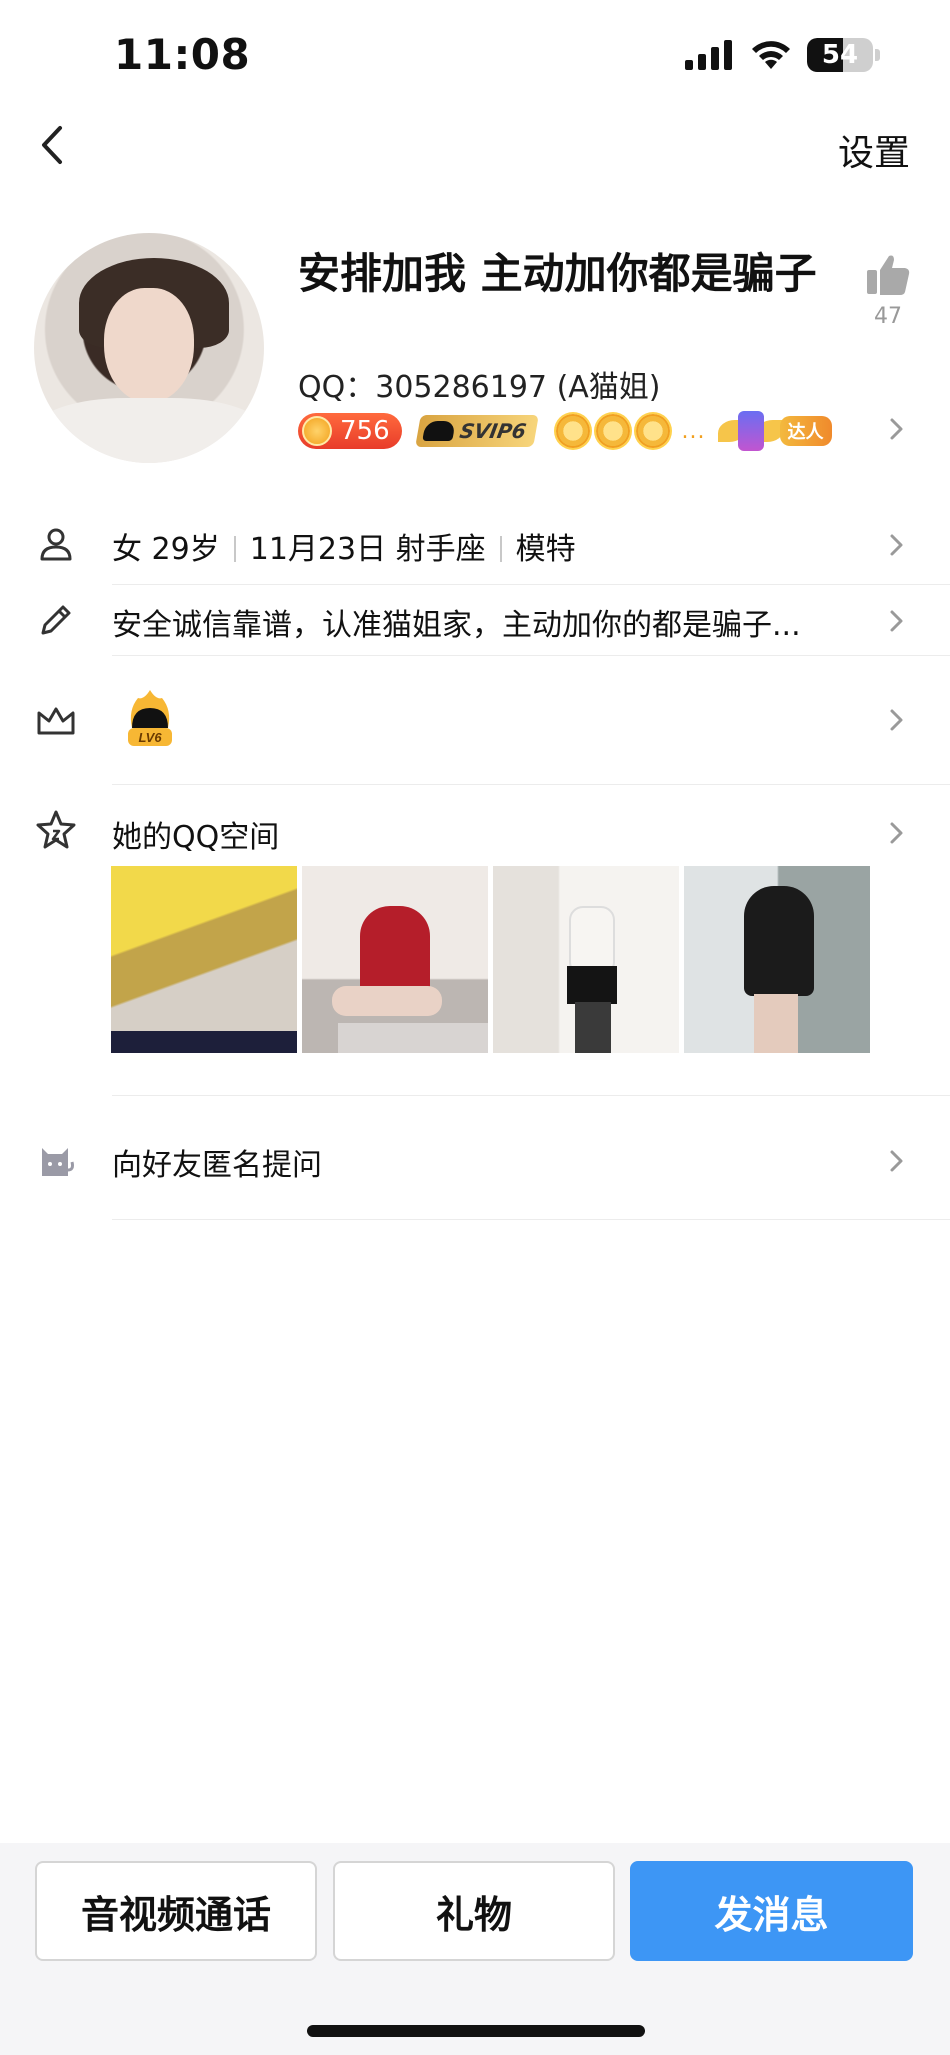 This screenshot has height=2055, width=950. What do you see at coordinates (337, 387) in the screenshot?
I see `qq-label: QQ：` at bounding box center [337, 387].